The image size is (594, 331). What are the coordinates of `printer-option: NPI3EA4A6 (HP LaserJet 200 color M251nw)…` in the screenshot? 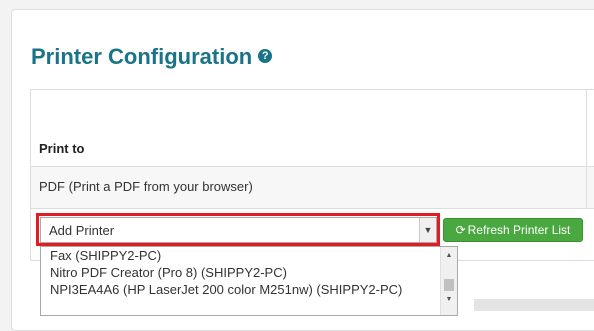 It's located at (226, 289).